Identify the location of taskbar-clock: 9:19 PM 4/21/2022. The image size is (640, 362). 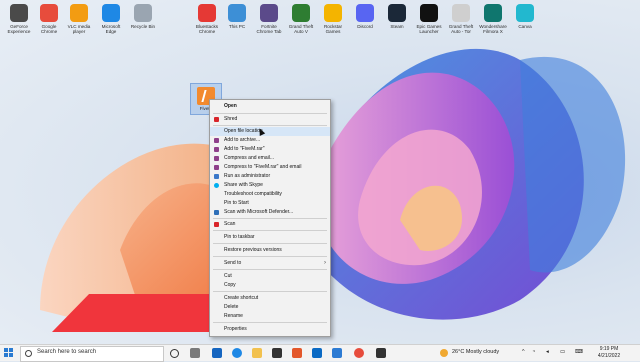
(609, 352).